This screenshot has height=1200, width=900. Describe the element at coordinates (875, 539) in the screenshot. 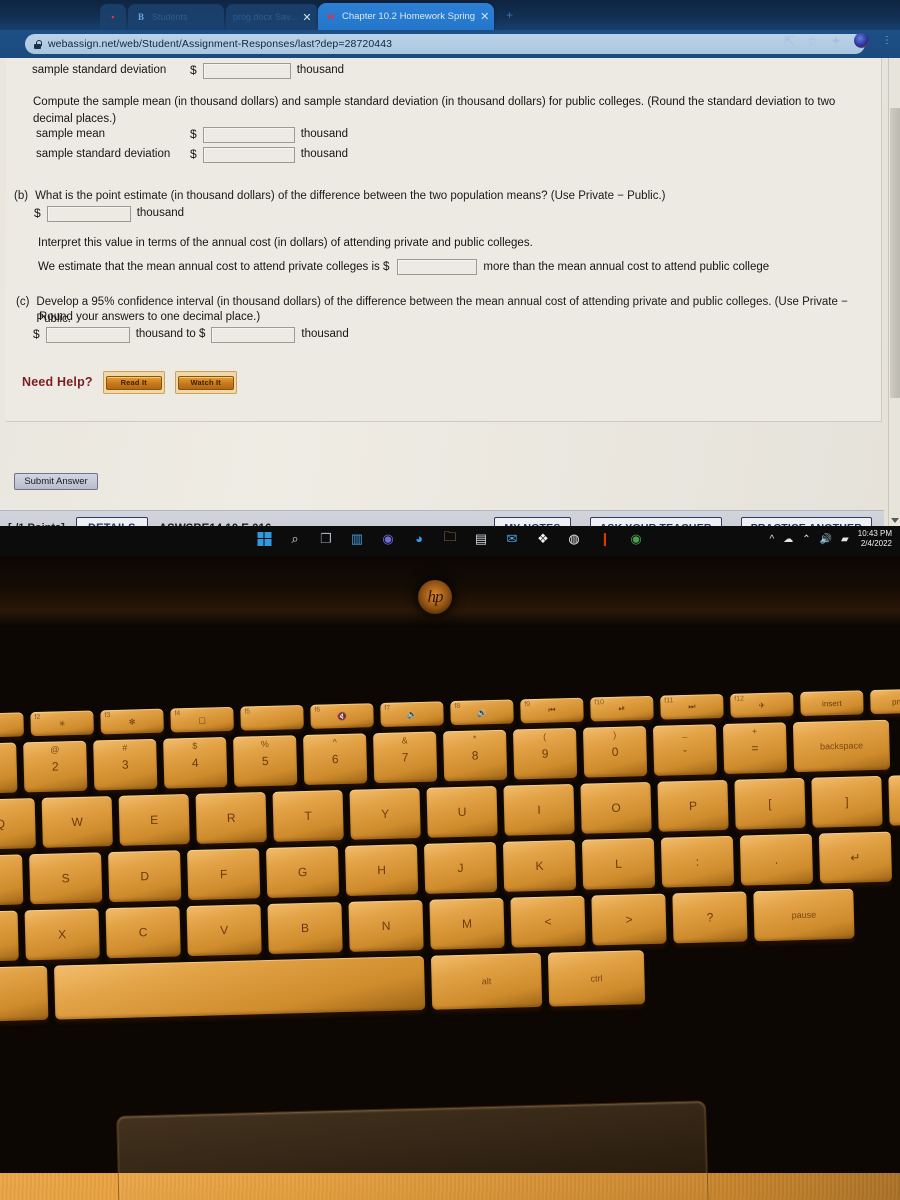

I see `taskbar-clock: 10:43 PM 2/4/2022` at that location.